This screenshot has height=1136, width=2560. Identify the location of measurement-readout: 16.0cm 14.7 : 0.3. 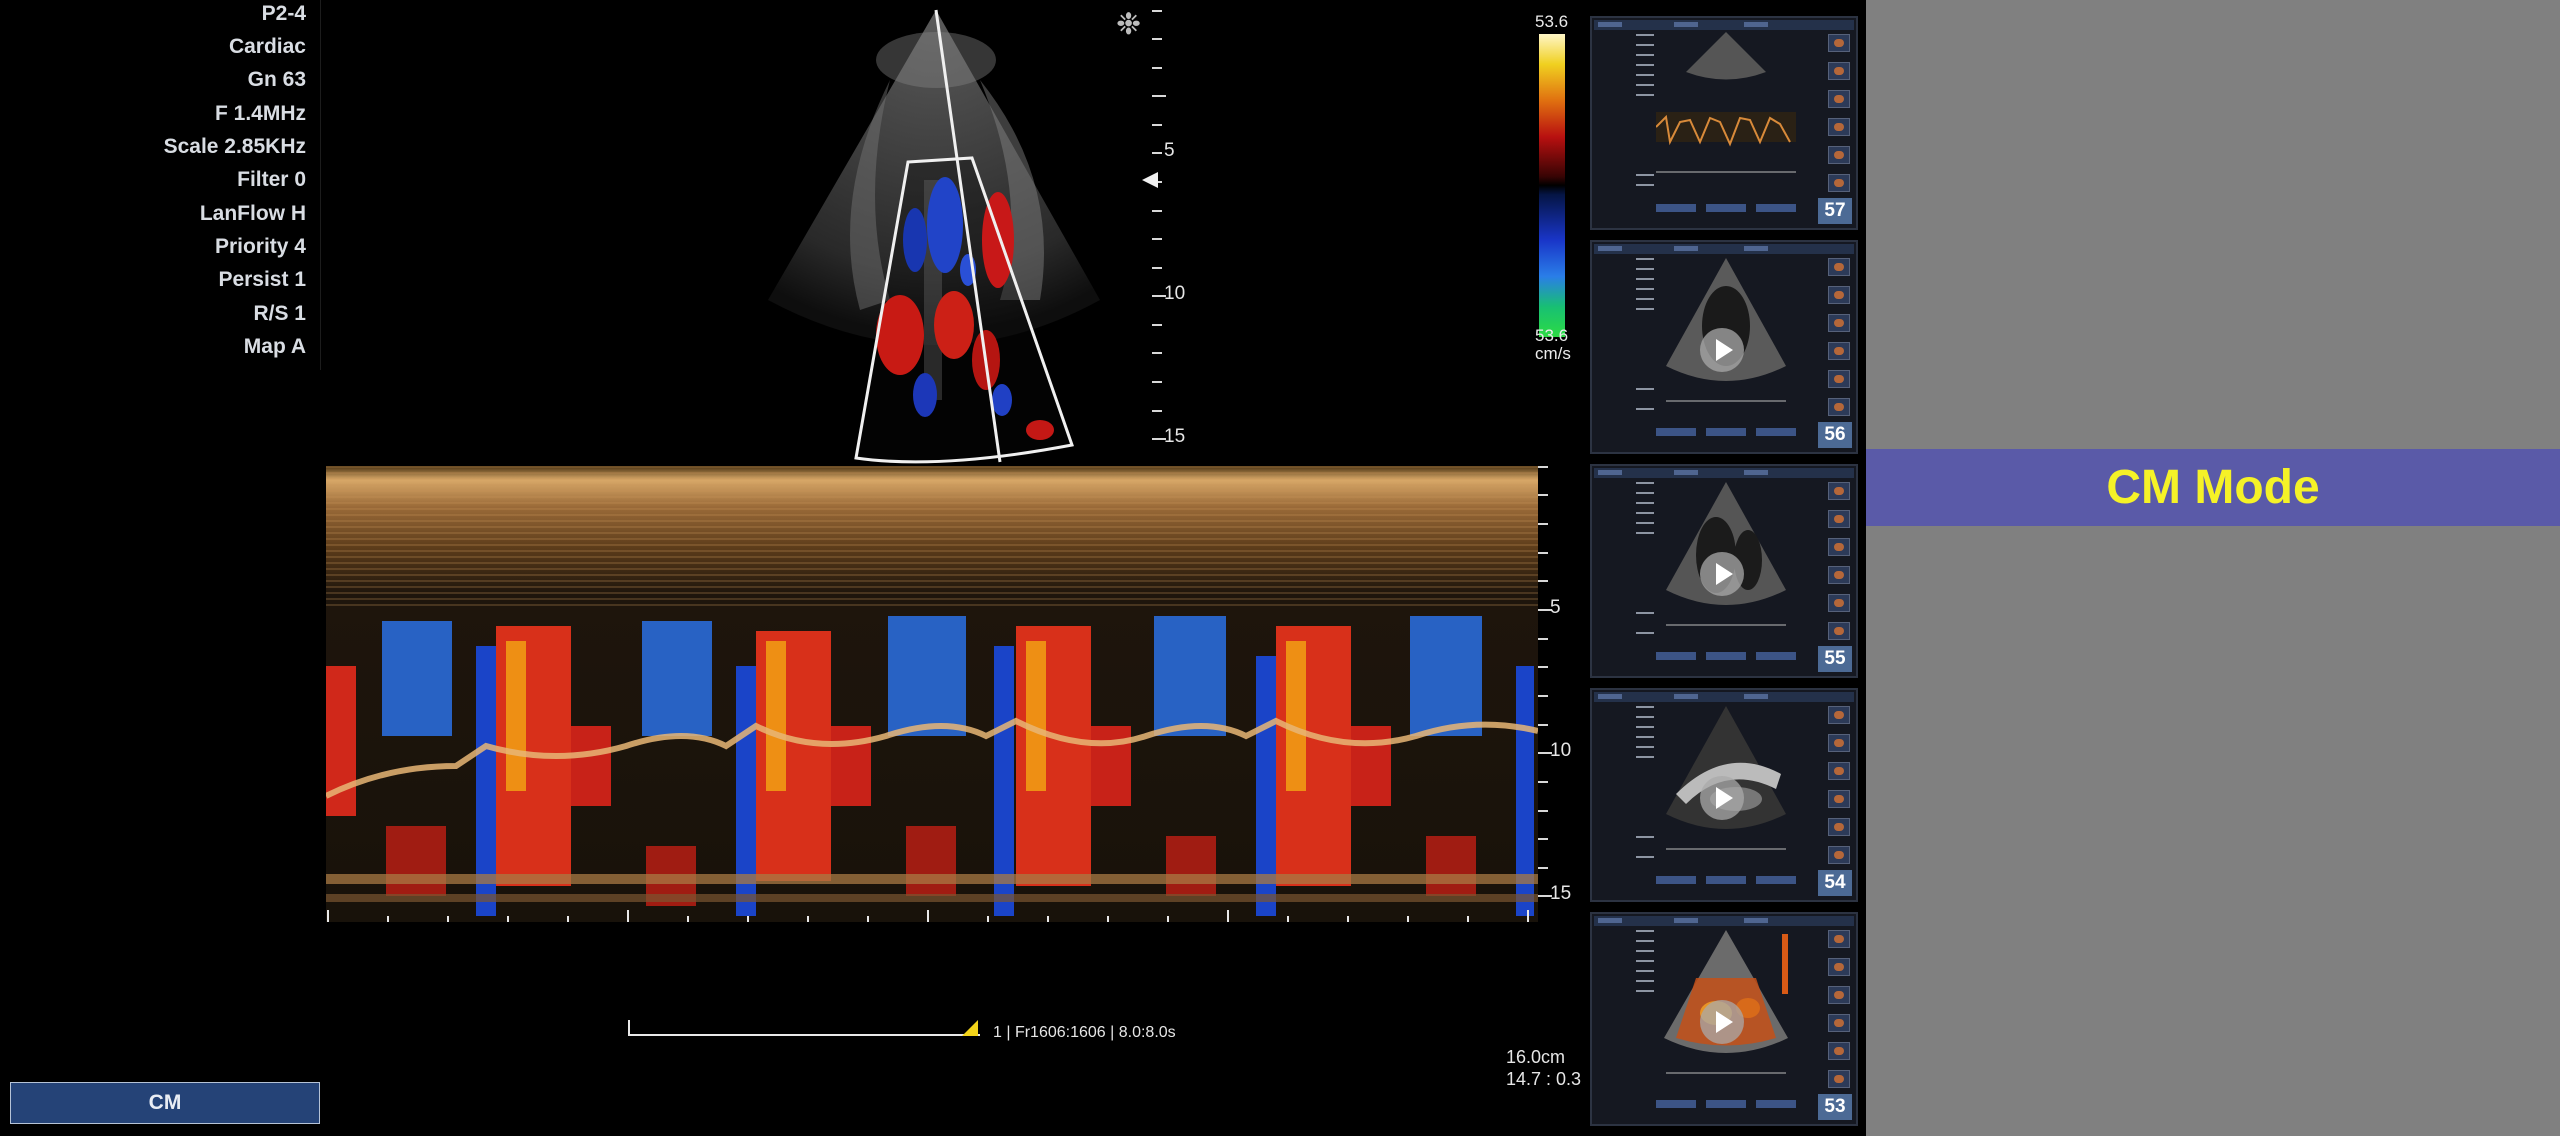
(1543, 1068).